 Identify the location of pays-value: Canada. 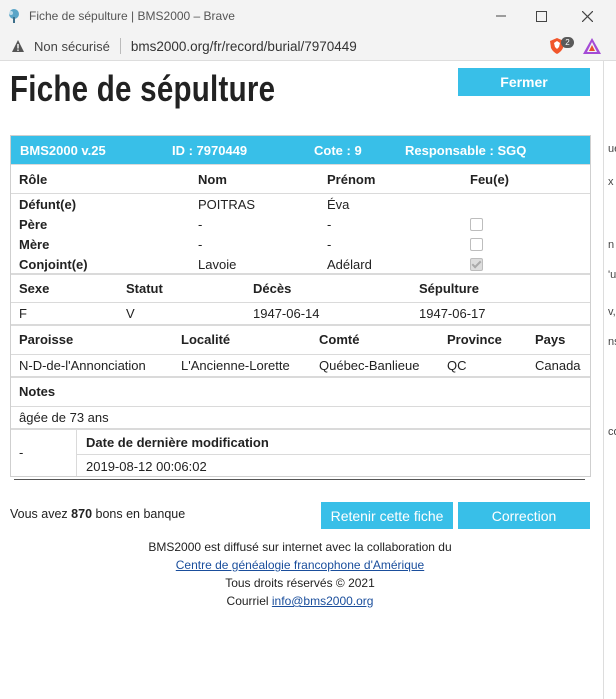
(558, 365).